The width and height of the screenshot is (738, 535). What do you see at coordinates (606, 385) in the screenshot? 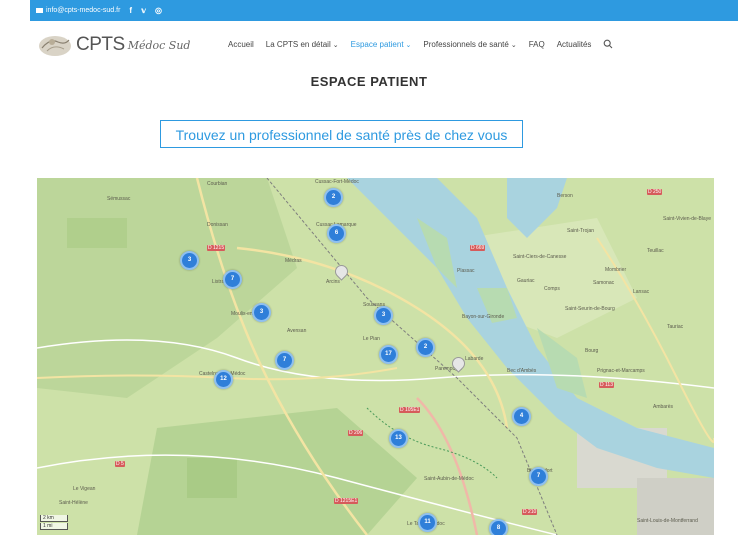
I see `road-label: D 113` at bounding box center [606, 385].